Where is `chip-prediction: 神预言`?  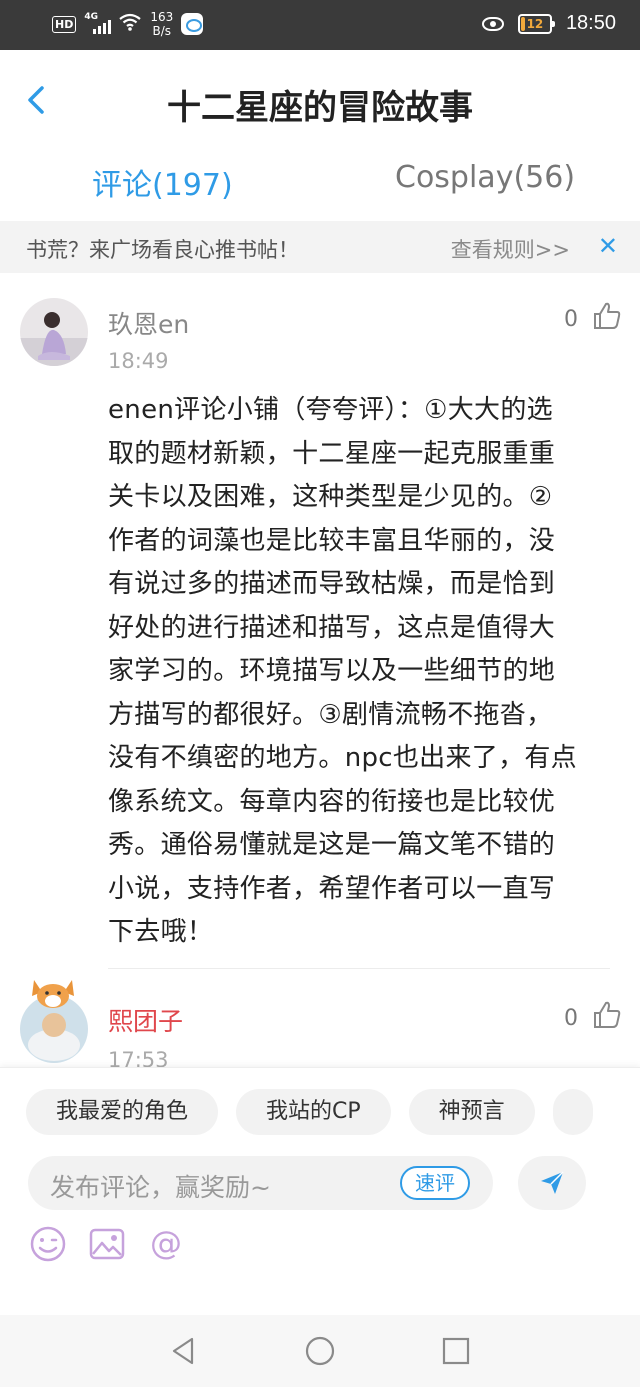
chip-prediction: 神预言 is located at coordinates (471, 1112).